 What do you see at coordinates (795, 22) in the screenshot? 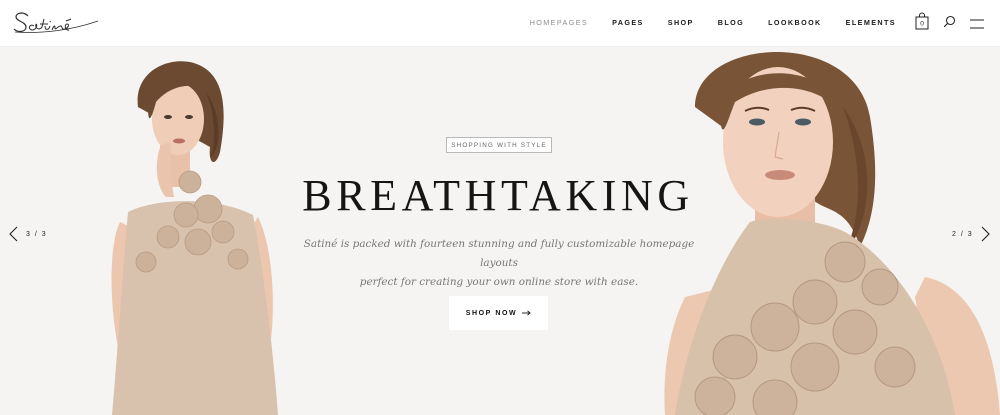
I see `nav-lookbook: LOOKBOOK` at bounding box center [795, 22].